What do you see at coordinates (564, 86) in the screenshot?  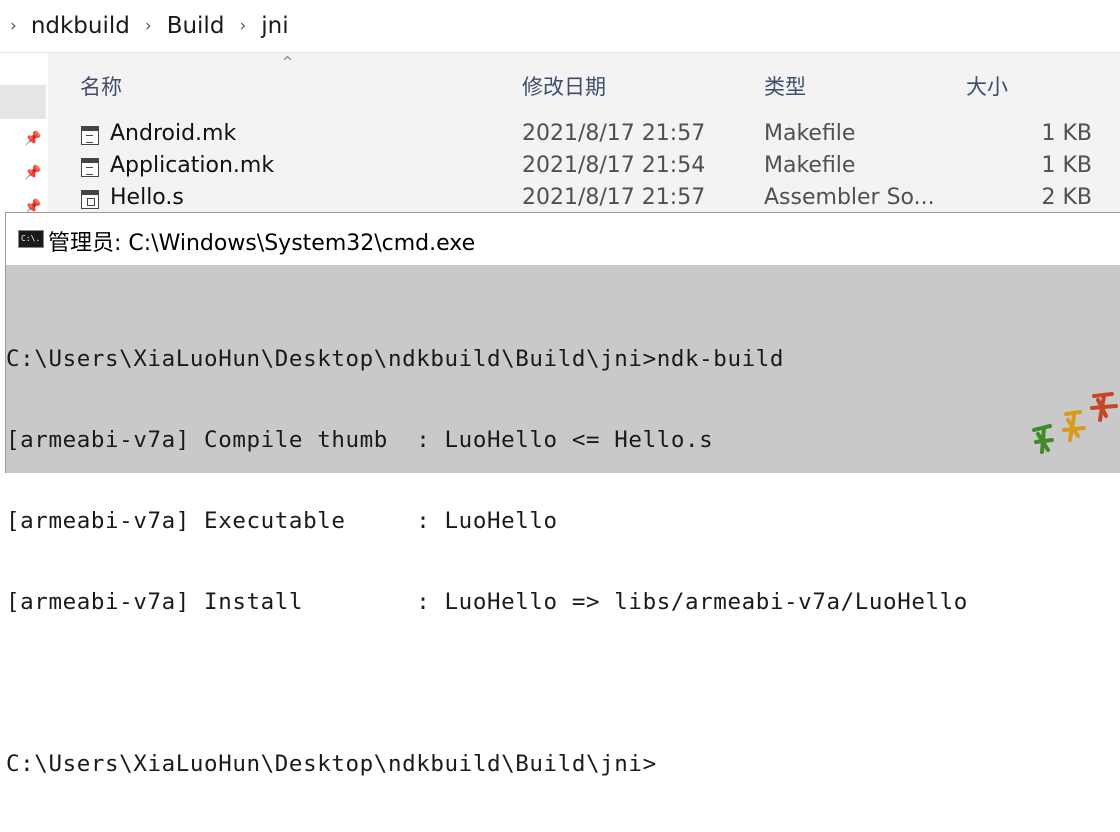 I see `column-header-date: 修改日期` at bounding box center [564, 86].